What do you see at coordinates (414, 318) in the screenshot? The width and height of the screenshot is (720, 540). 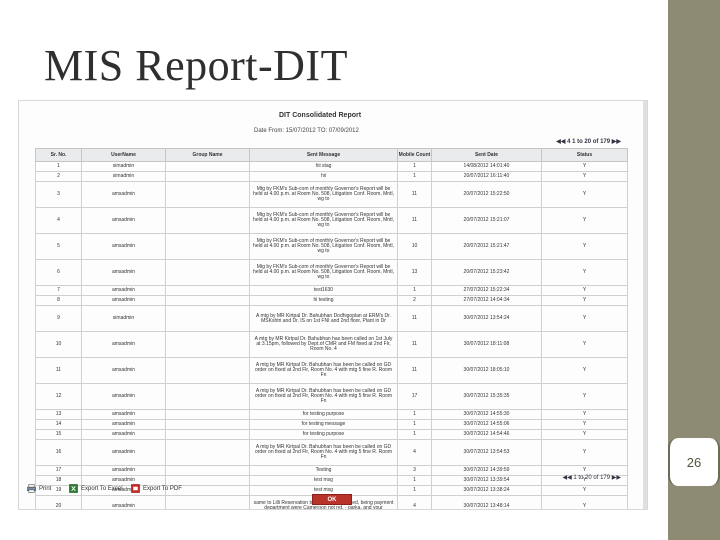 I see `cell-mobile-count: 11` at bounding box center [414, 318].